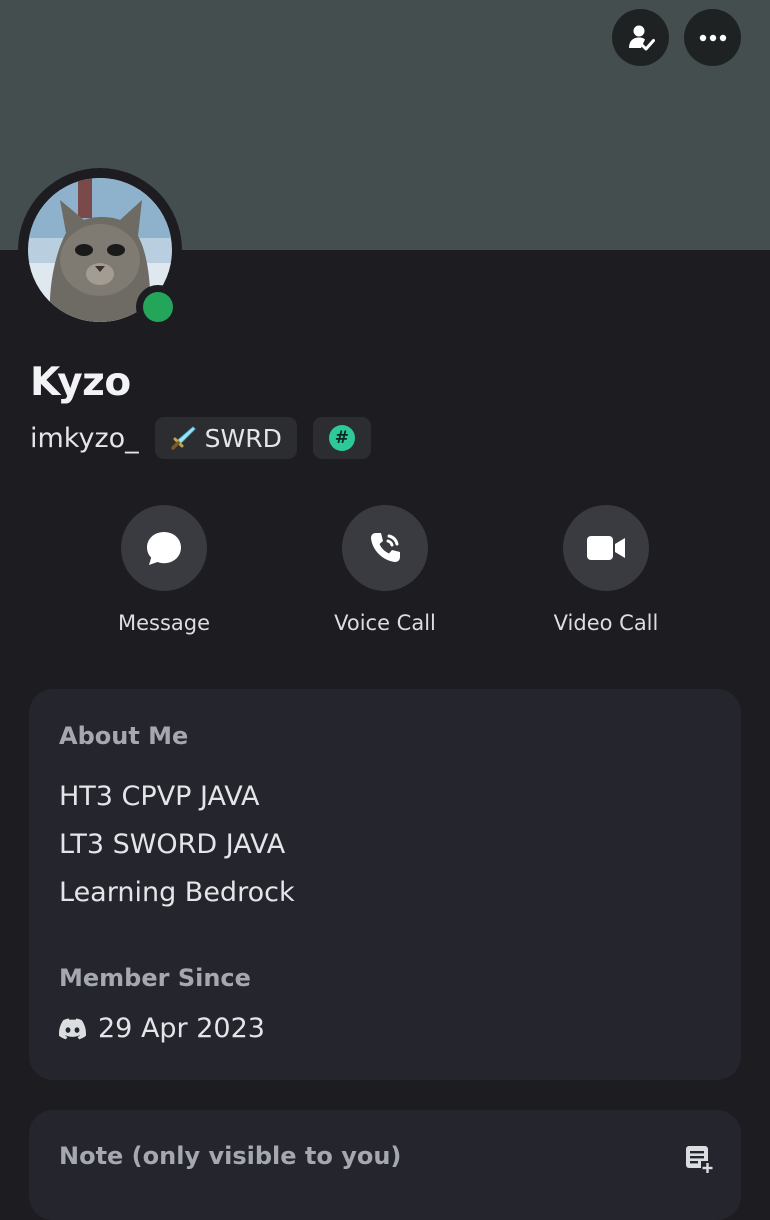 This screenshot has height=1220, width=770. I want to click on hashtag-icon: #, so click(341, 438).